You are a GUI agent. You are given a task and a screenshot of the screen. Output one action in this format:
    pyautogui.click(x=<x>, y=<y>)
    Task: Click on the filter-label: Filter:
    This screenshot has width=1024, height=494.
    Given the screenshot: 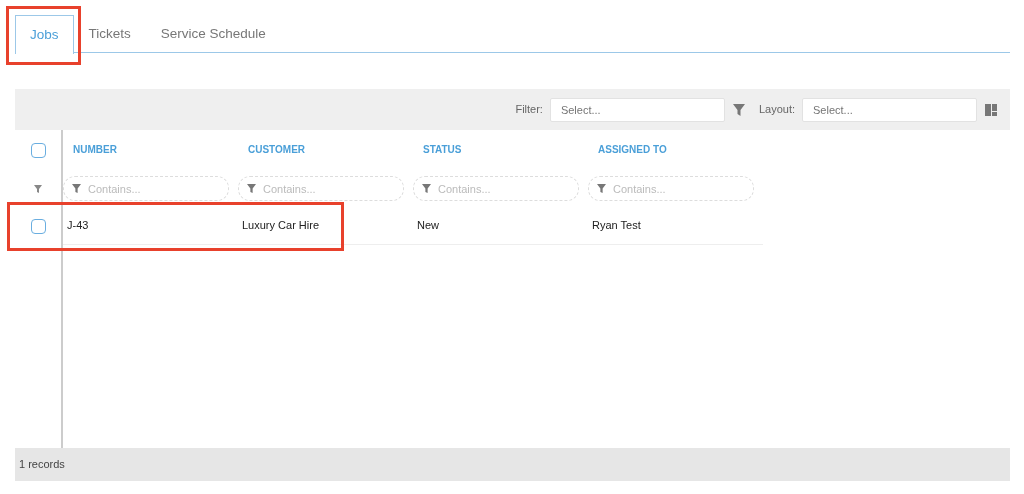 What is the action you would take?
    pyautogui.click(x=529, y=110)
    